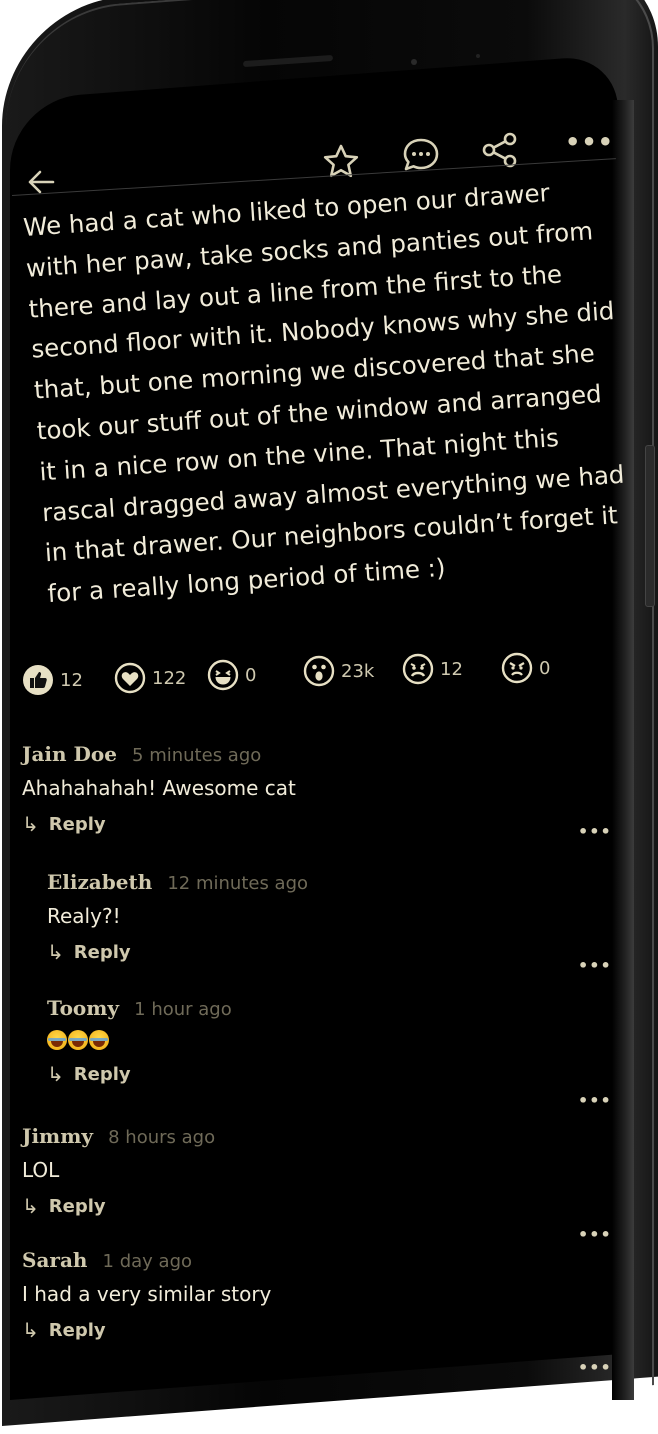 The width and height of the screenshot is (658, 1434). I want to click on comment-time: 1 day ago, so click(147, 1261).